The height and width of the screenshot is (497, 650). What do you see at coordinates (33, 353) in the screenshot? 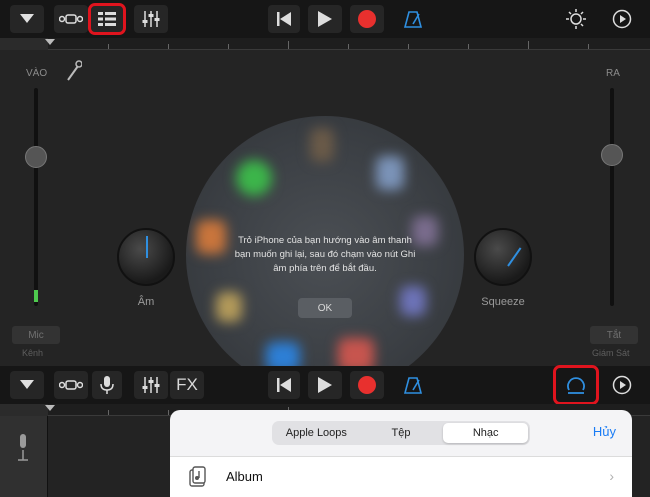
I see `mic-channel-caption: Kênh` at bounding box center [33, 353].